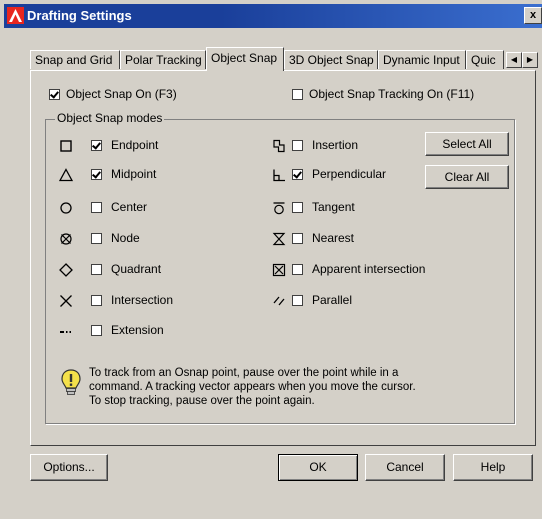 Image resolution: width=542 pixels, height=519 pixels. I want to click on node-checkbox, so click(96, 238).